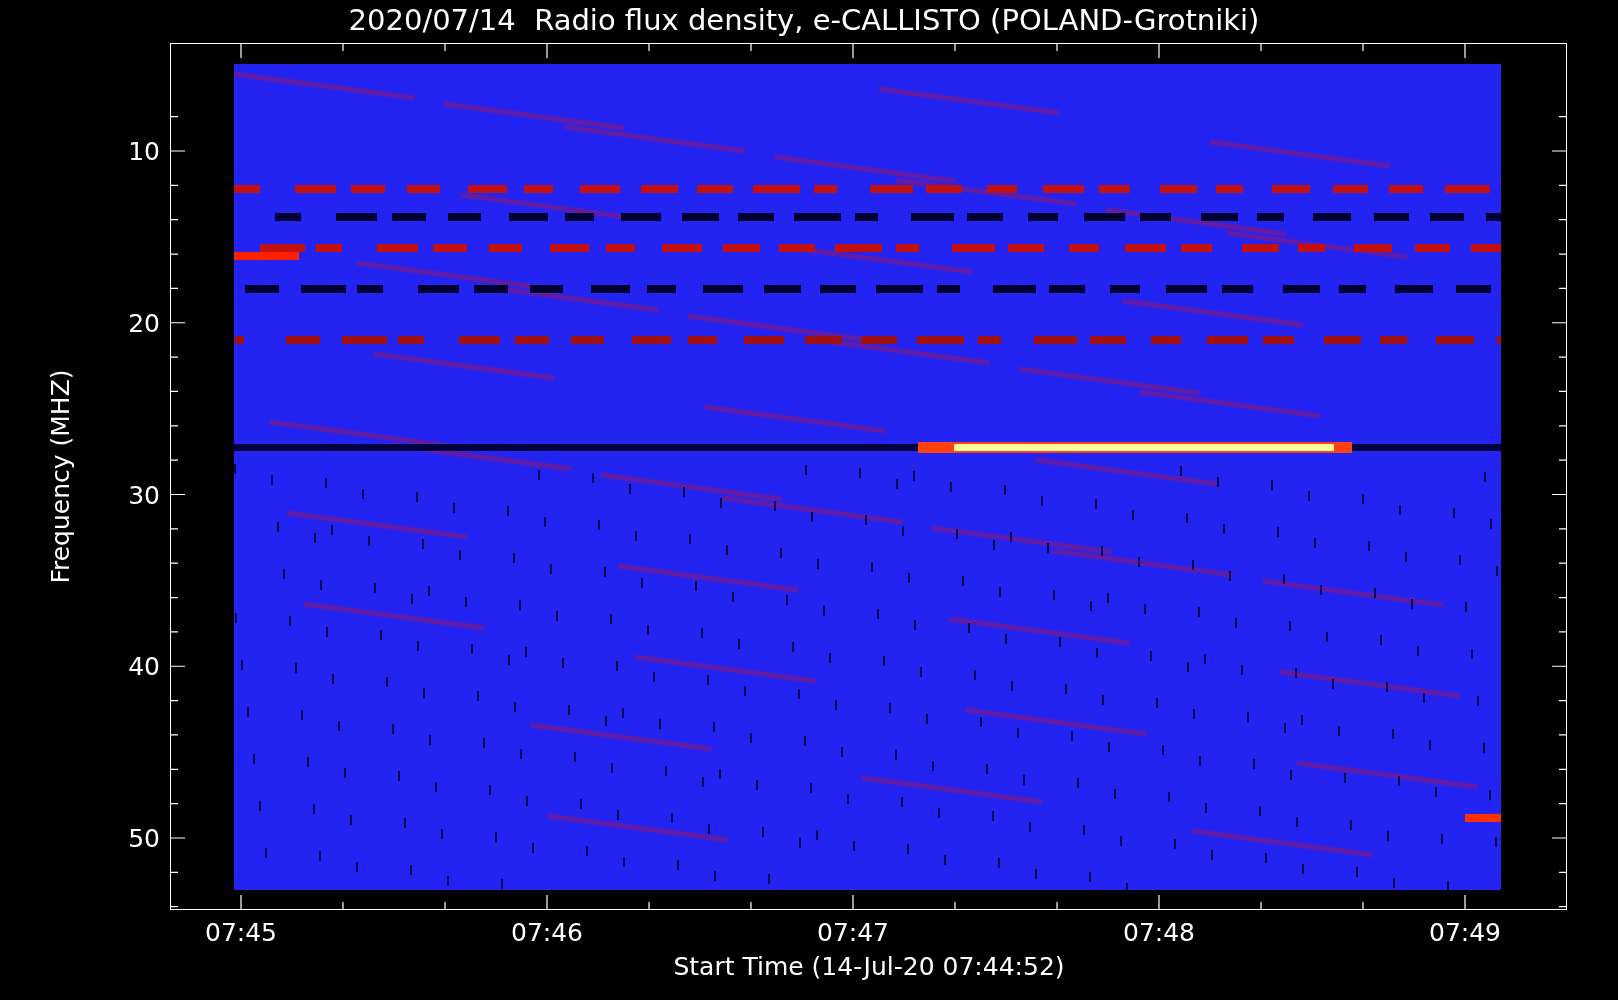 The height and width of the screenshot is (1000, 1618). I want to click on y-tick-label: 20, so click(144, 323).